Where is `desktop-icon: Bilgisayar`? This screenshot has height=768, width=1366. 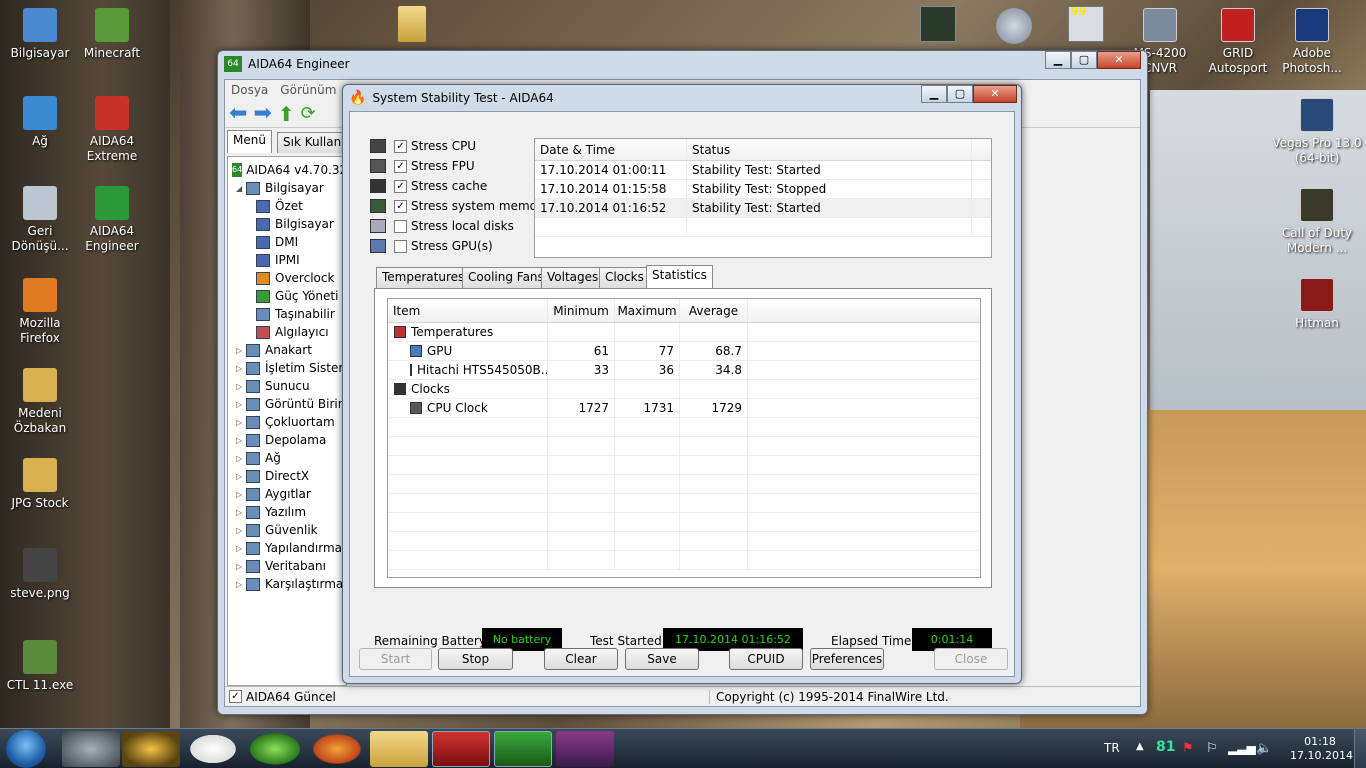
desktop-icon: Bilgisayar is located at coordinates (40, 34).